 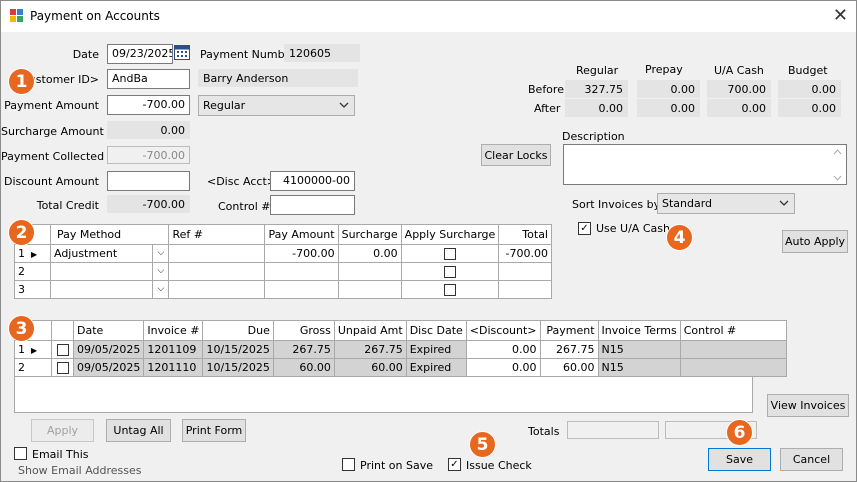 What do you see at coordinates (16, 15) in the screenshot?
I see `app-icon` at bounding box center [16, 15].